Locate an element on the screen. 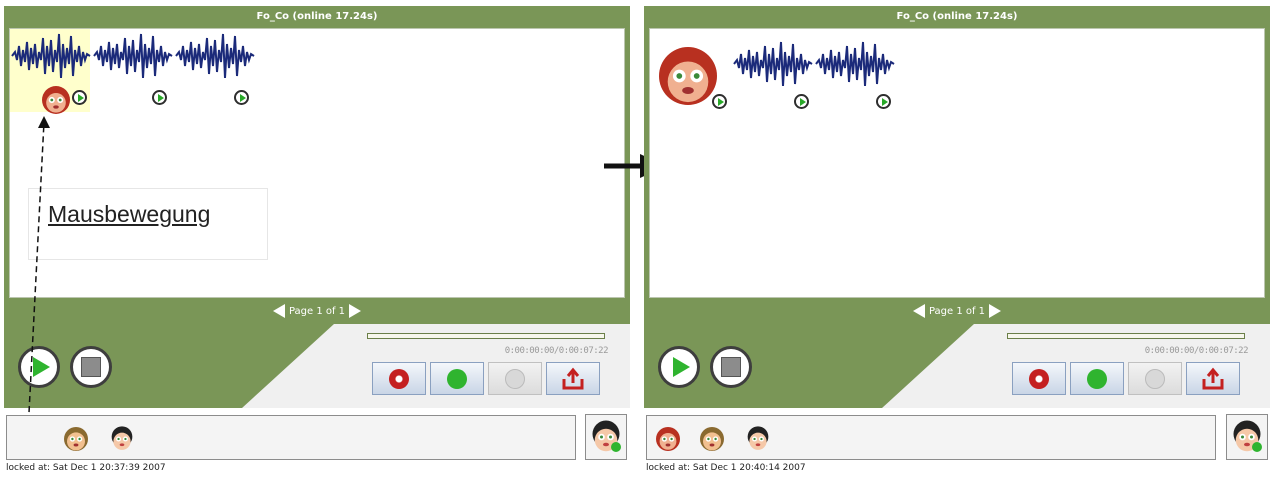 This screenshot has width=1273, height=477. session-title: Fo_Co (online 17.24s) is located at coordinates (957, 16).